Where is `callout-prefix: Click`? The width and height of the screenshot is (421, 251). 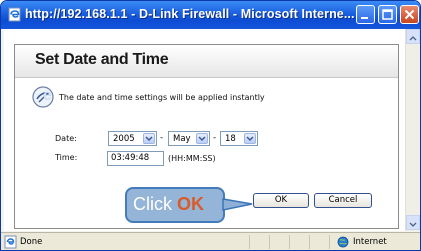 callout-prefix: Click is located at coordinates (155, 204).